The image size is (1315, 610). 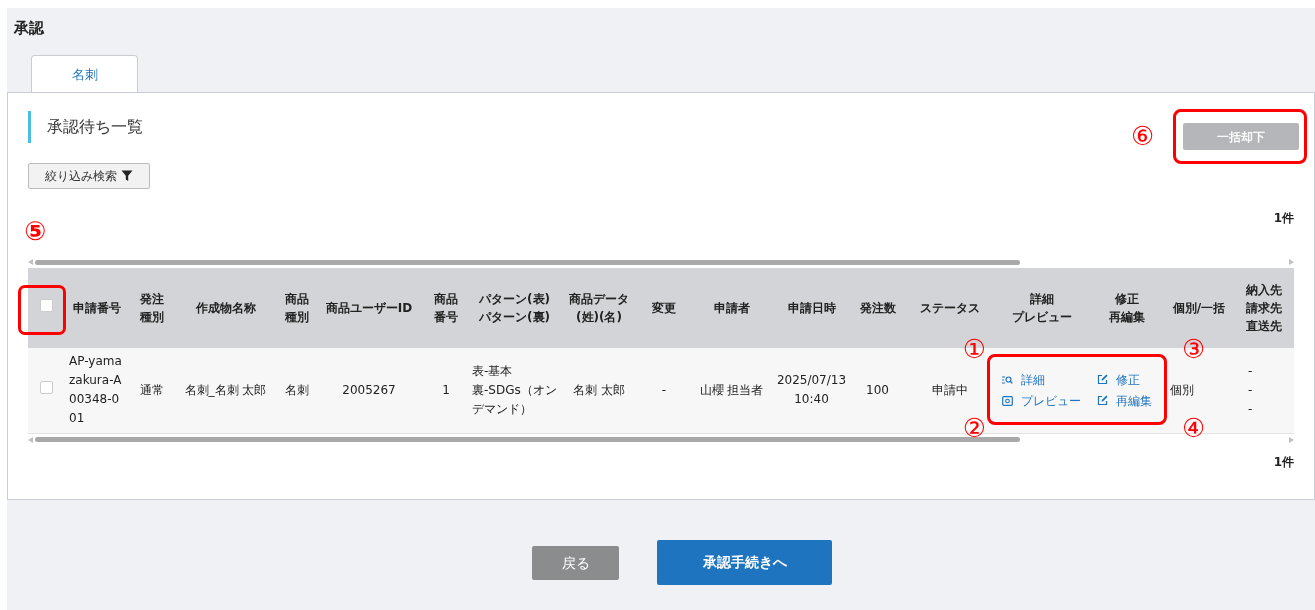 I want to click on table-cell-text: 名刺, so click(x=296, y=390).